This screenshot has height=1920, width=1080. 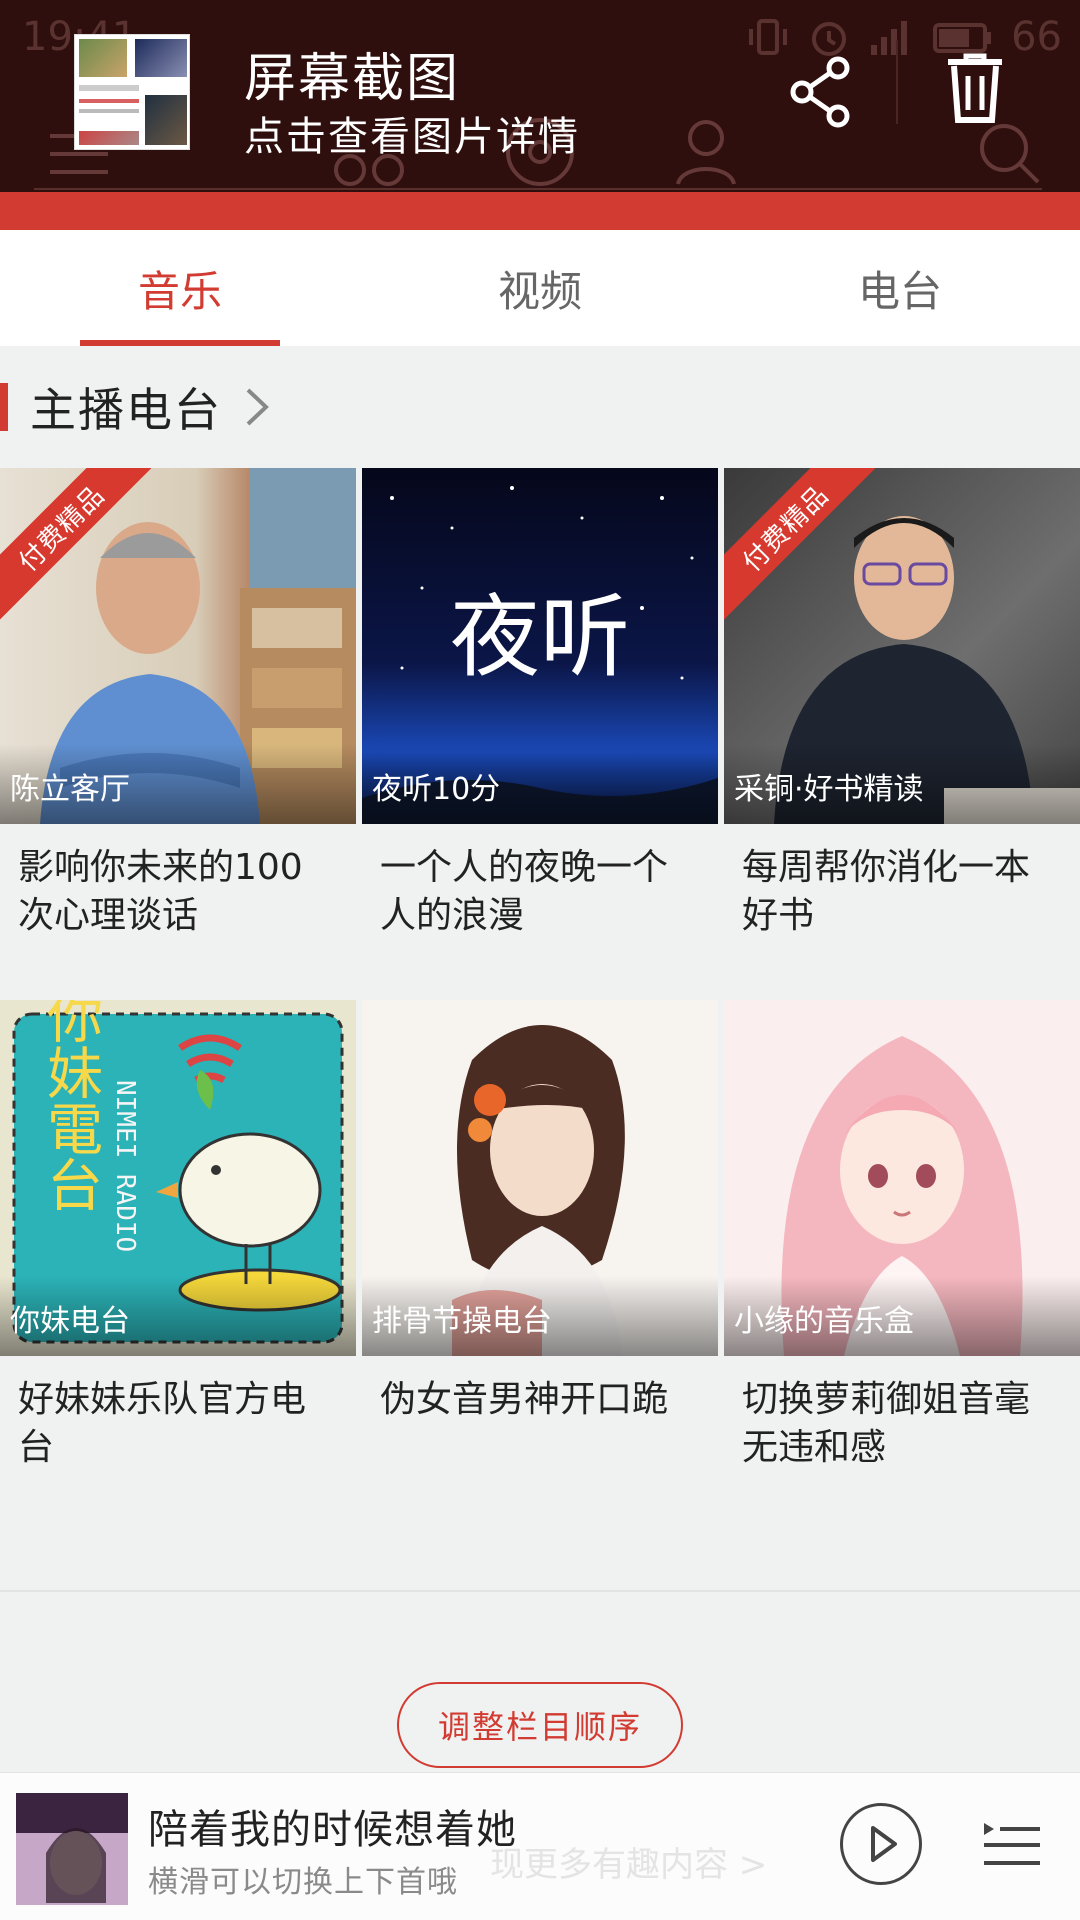 I want to click on radio-card: 小缘的音乐盒 切换萝莉御姐音毫无违和感, so click(x=902, y=1248).